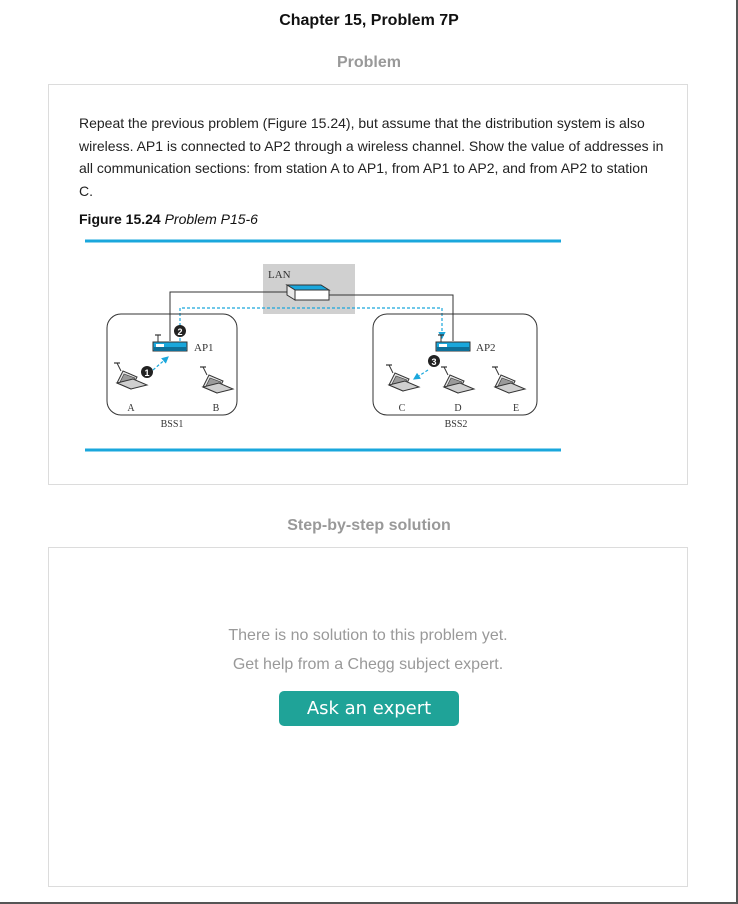 The width and height of the screenshot is (738, 904). What do you see at coordinates (420, 374) in the screenshot?
I see `wireless-ap2-c` at bounding box center [420, 374].